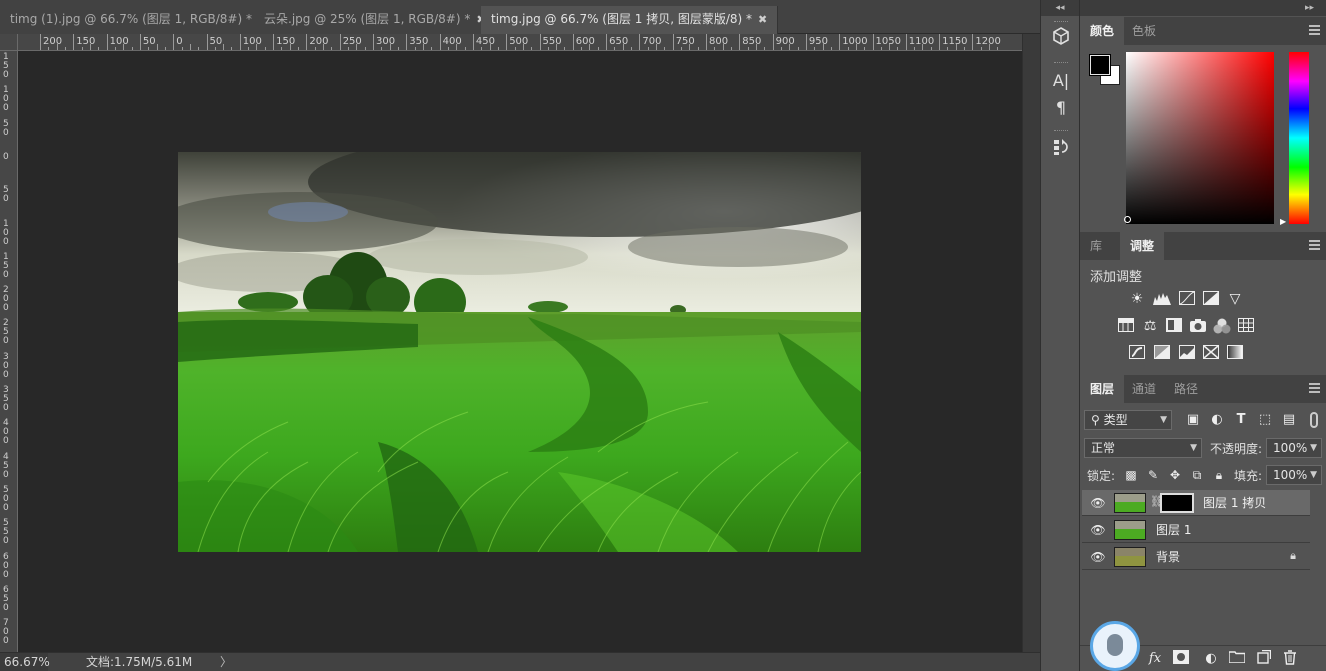 This screenshot has width=1326, height=671. I want to click on hue-slider, so click(1299, 138).